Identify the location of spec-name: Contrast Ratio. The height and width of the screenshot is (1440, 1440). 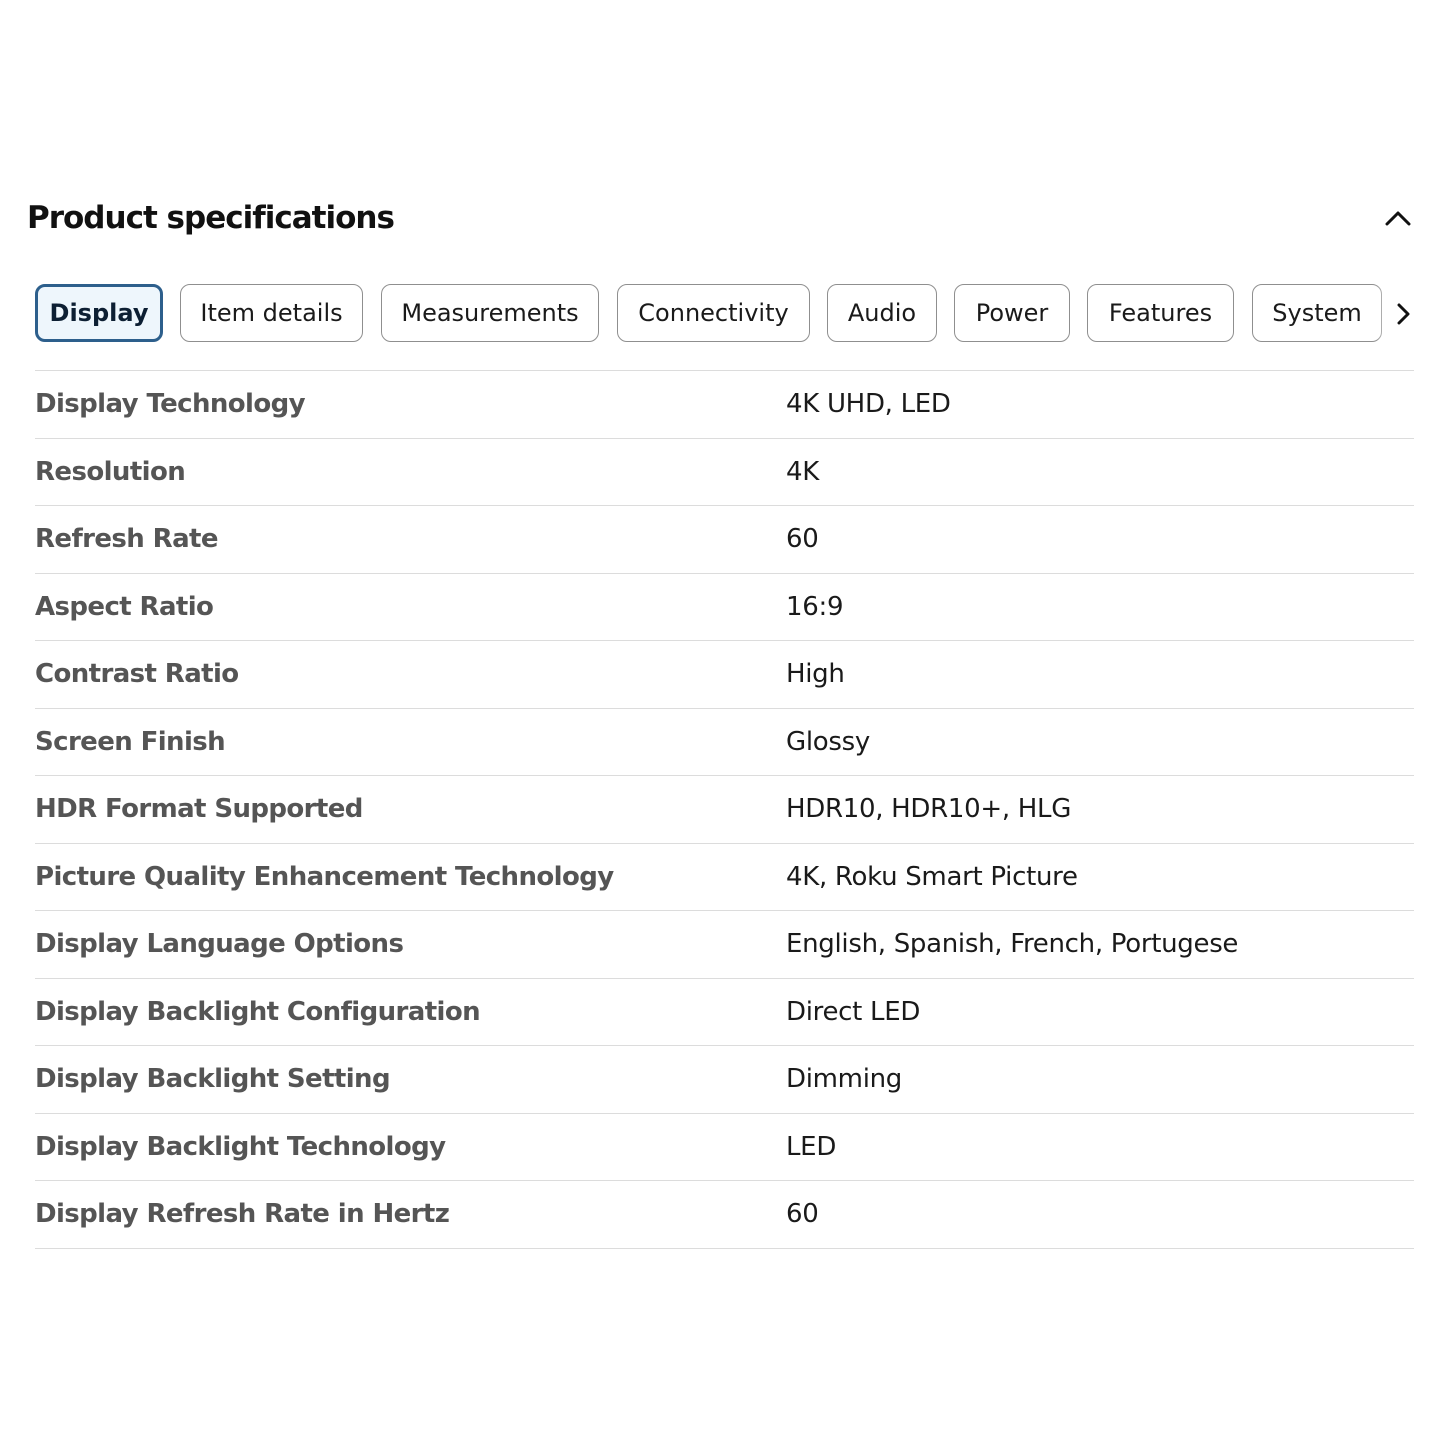
(137, 674).